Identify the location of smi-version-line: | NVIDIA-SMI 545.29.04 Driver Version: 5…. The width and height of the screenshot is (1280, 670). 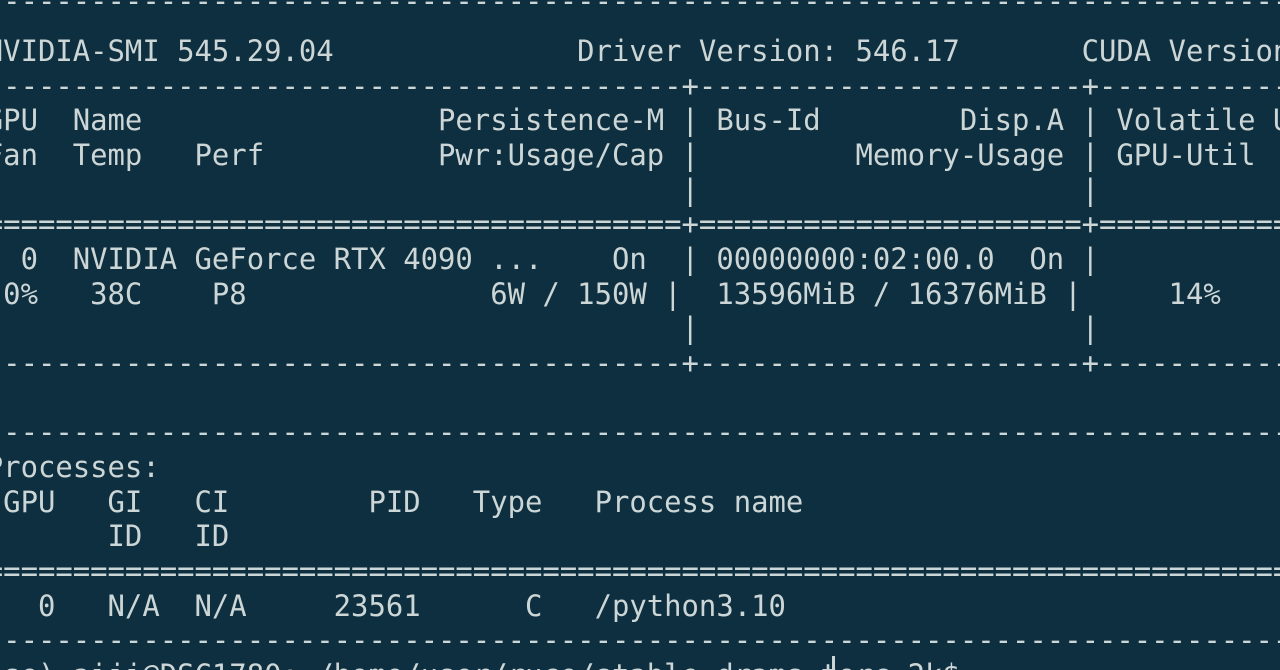
(640, 51).